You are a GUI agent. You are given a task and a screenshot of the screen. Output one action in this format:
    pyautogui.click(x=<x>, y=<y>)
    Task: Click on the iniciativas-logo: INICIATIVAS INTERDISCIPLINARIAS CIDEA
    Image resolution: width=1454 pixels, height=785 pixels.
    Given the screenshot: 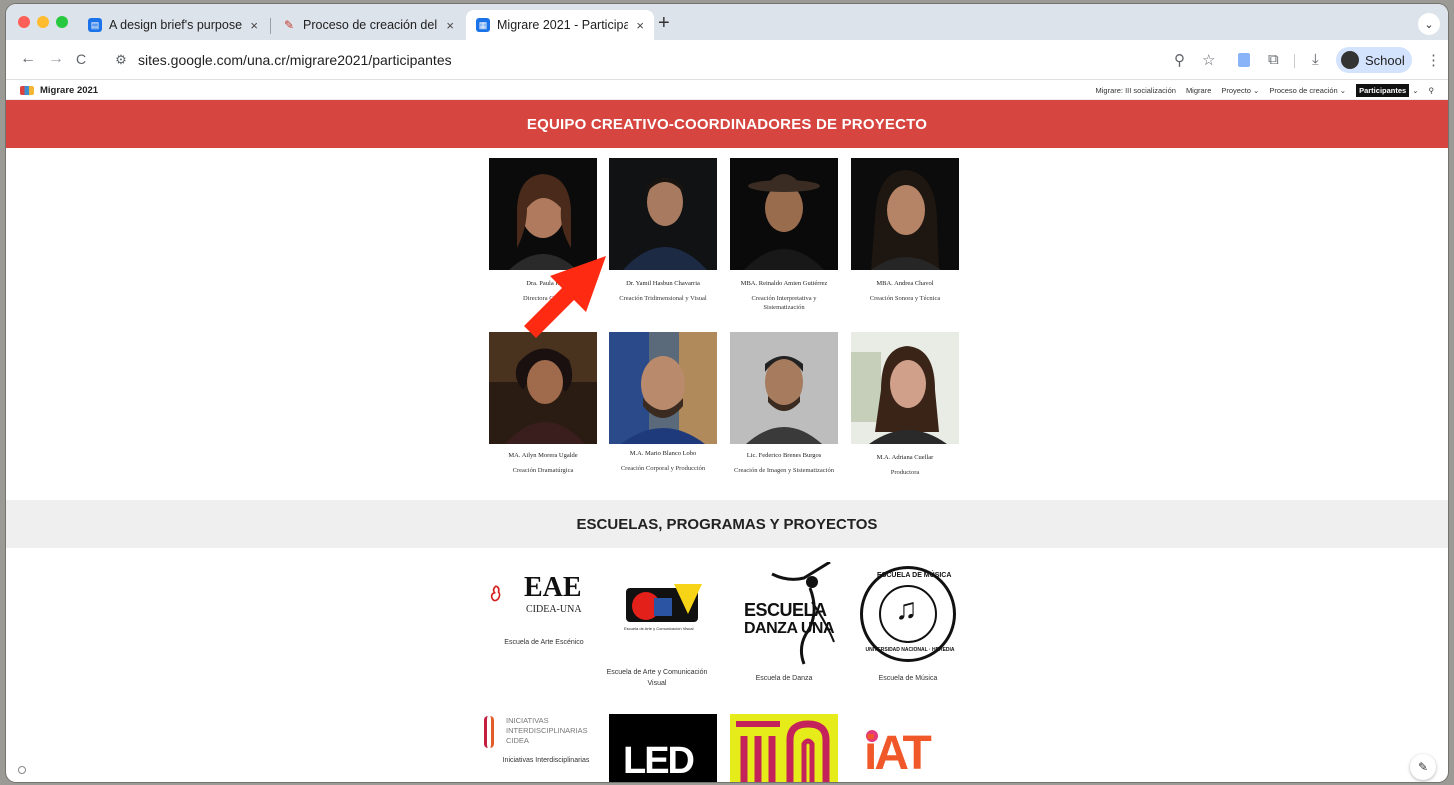 What is the action you would take?
    pyautogui.click(x=547, y=734)
    